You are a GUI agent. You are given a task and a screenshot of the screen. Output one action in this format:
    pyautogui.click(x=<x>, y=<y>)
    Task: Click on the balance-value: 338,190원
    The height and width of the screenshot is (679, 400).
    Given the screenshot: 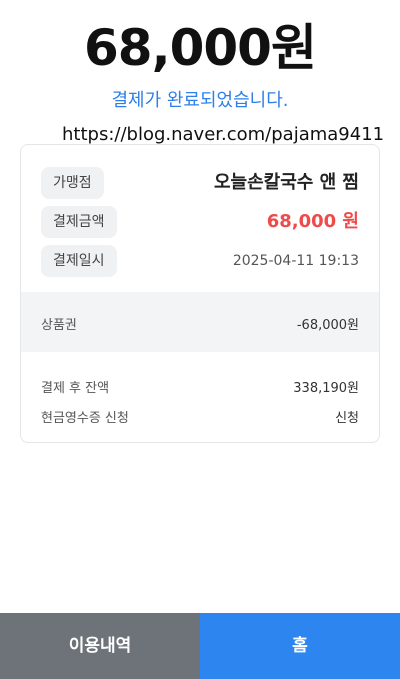 What is the action you would take?
    pyautogui.click(x=326, y=388)
    